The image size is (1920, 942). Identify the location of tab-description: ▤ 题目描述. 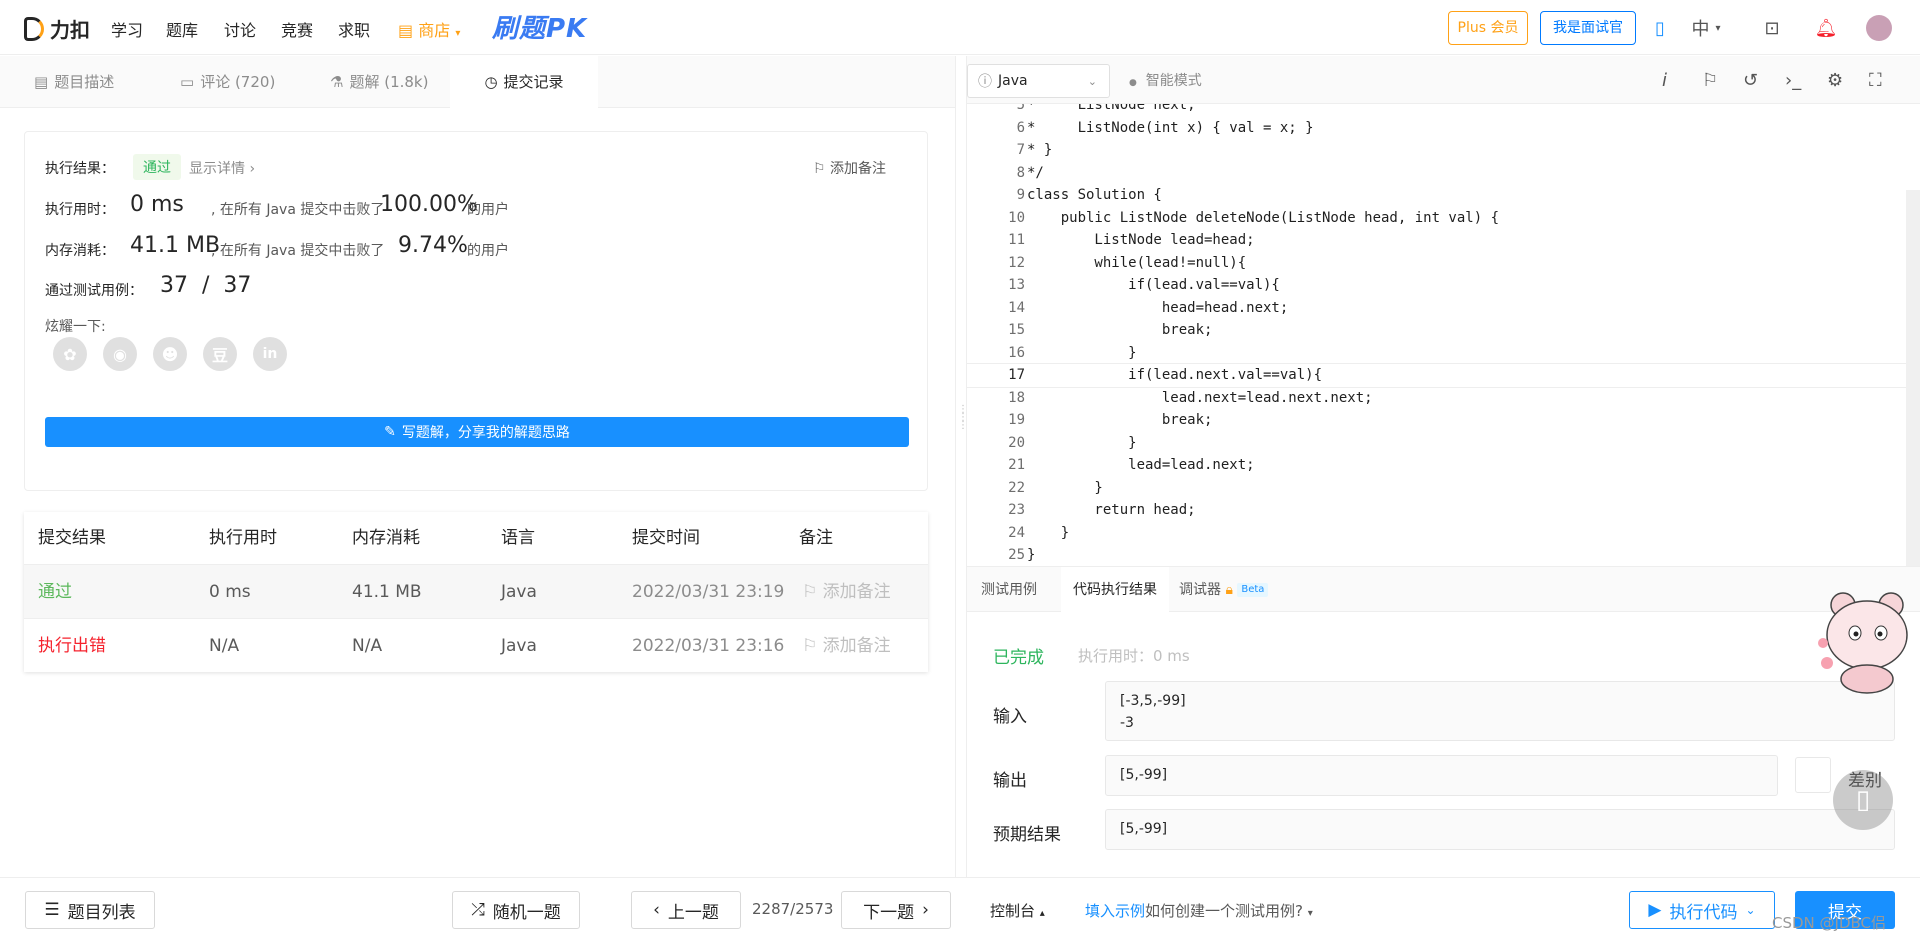
(74, 82).